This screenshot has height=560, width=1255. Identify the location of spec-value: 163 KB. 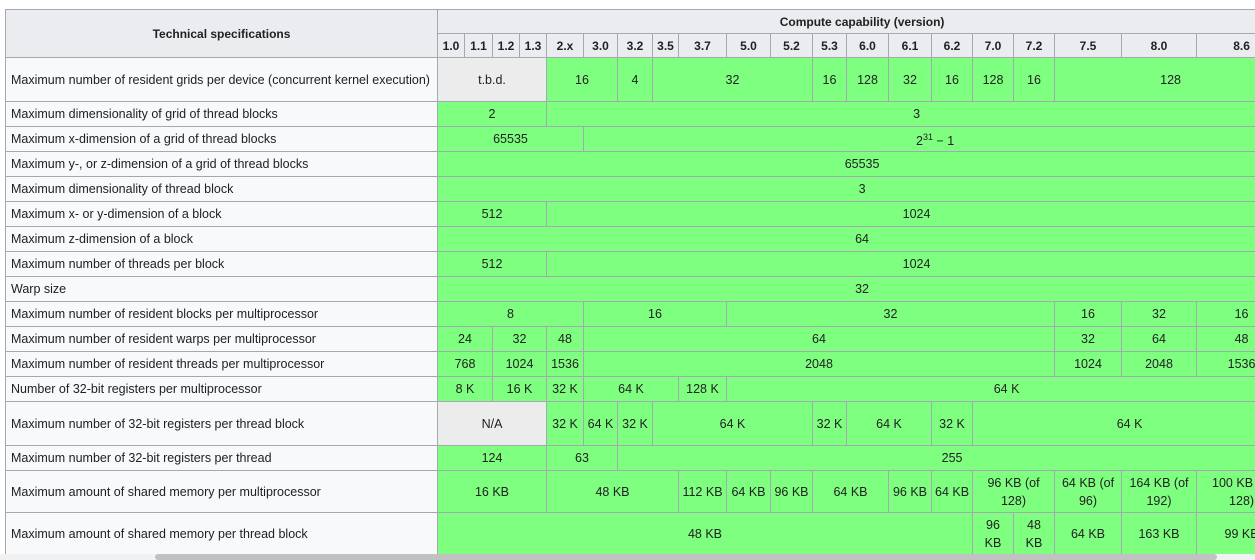
(1159, 533).